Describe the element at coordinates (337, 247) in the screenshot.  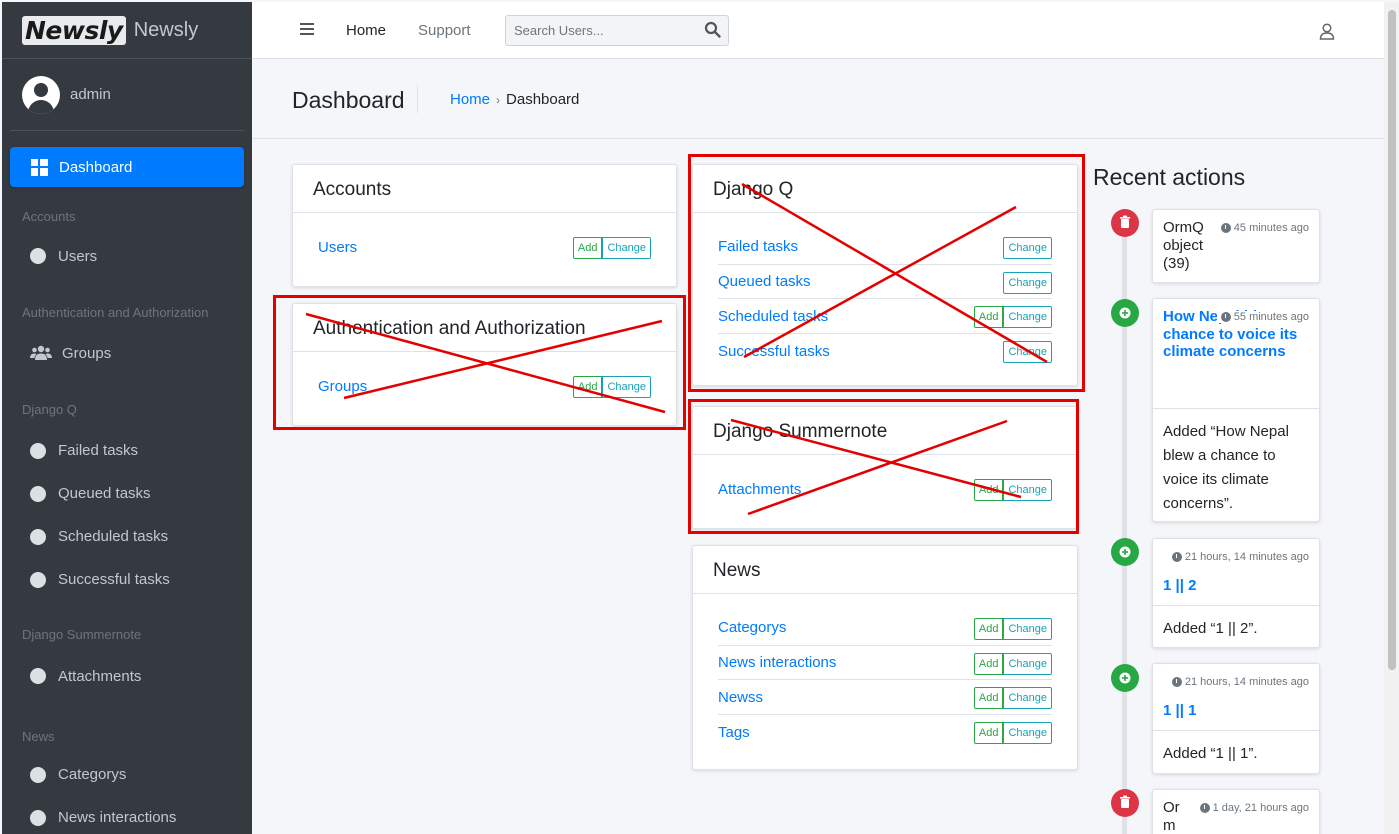
I see `model-link-users: Users` at that location.